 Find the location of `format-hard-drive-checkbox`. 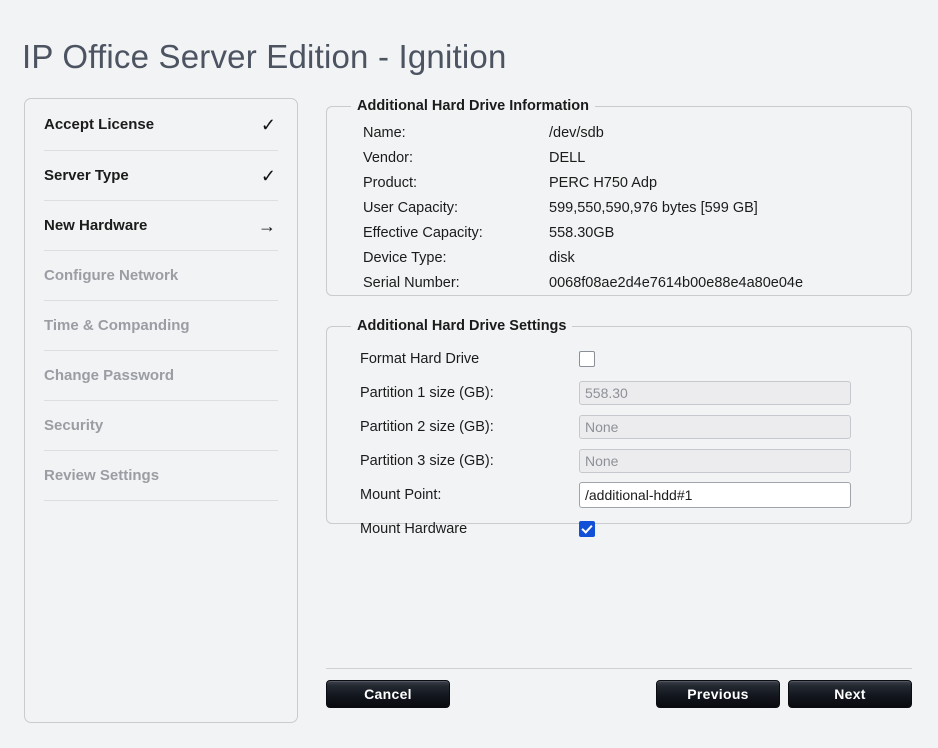

format-hard-drive-checkbox is located at coordinates (587, 359).